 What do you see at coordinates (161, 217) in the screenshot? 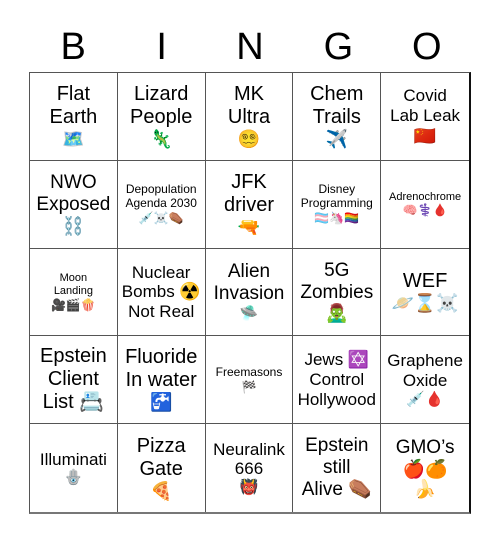
I see `syringe-skull-coffin-icons: 💉☠️⚰️` at bounding box center [161, 217].